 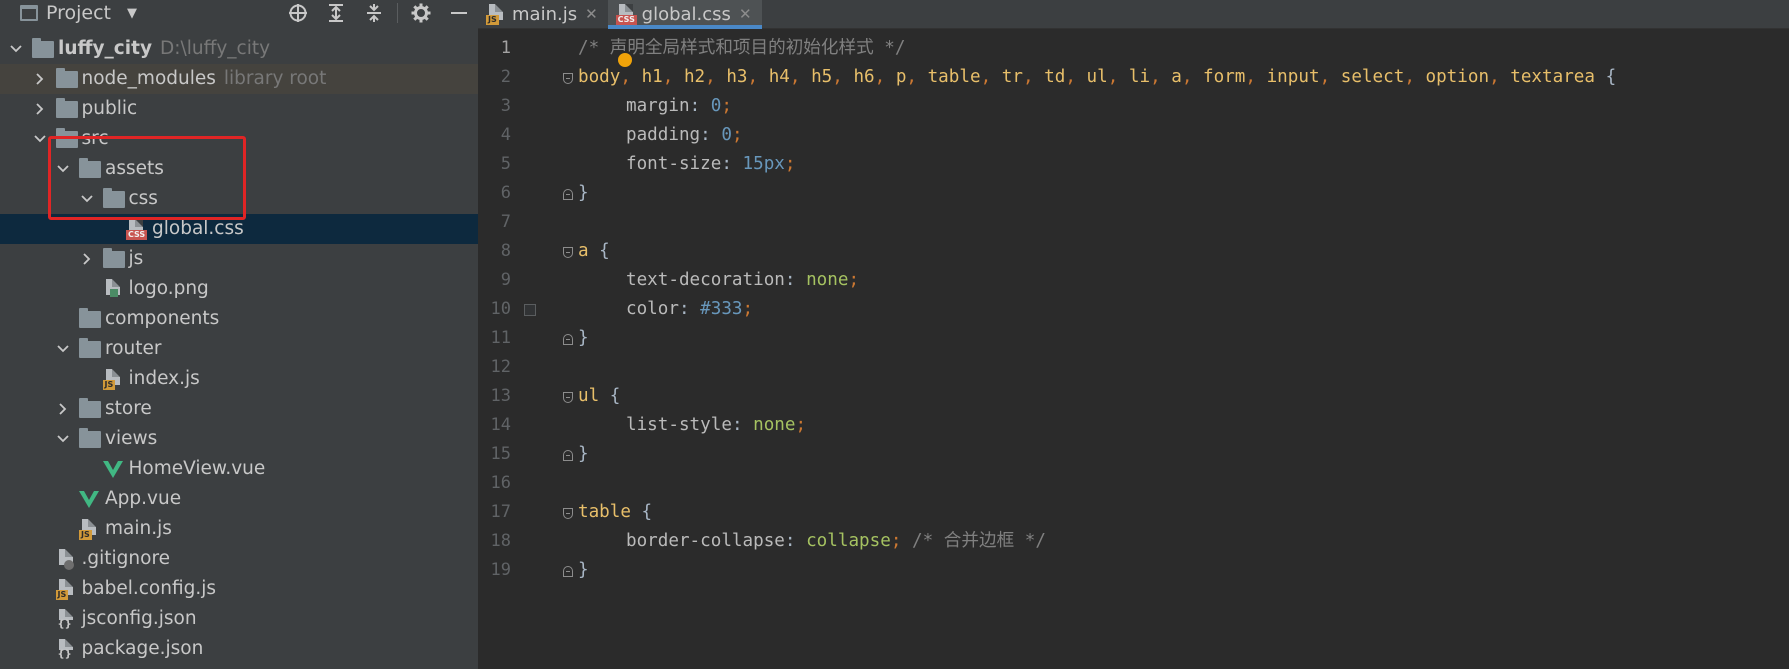 What do you see at coordinates (239, 409) in the screenshot?
I see `tree-item: store` at bounding box center [239, 409].